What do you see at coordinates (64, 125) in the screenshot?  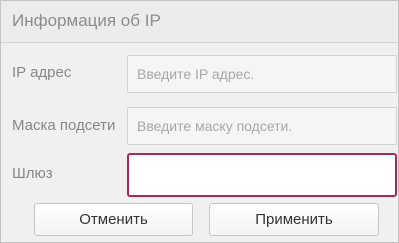 I see `subnet-mask-label: Маска подсети` at bounding box center [64, 125].